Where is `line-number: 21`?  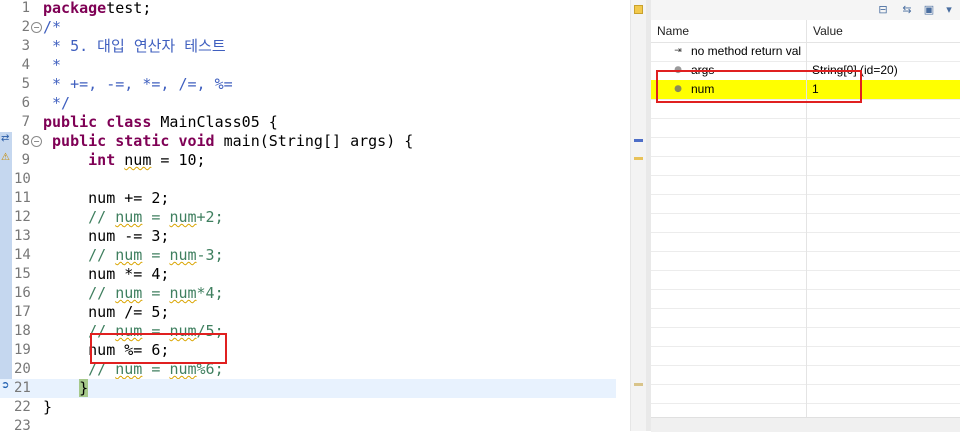 line-number: 21 is located at coordinates (22, 388).